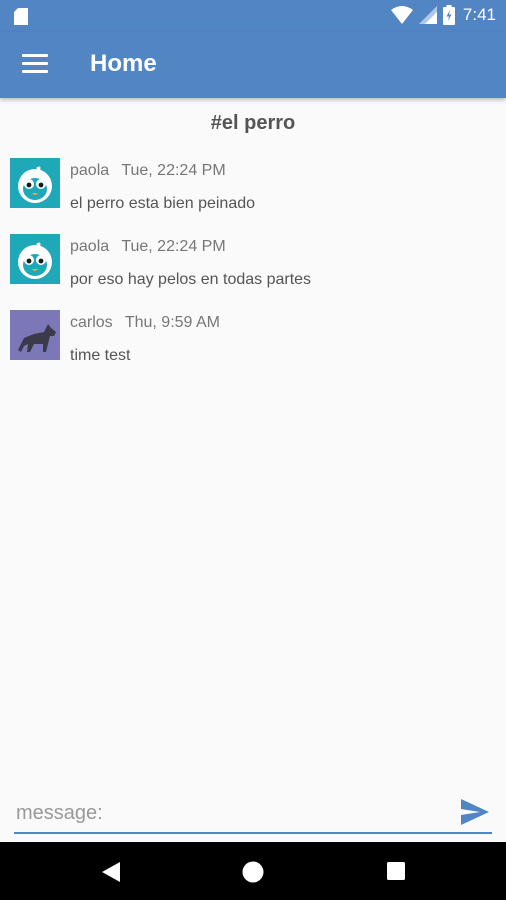 This screenshot has width=506, height=900. Describe the element at coordinates (191, 279) in the screenshot. I see `message-text: por eso hay pelos en todas partes` at that location.